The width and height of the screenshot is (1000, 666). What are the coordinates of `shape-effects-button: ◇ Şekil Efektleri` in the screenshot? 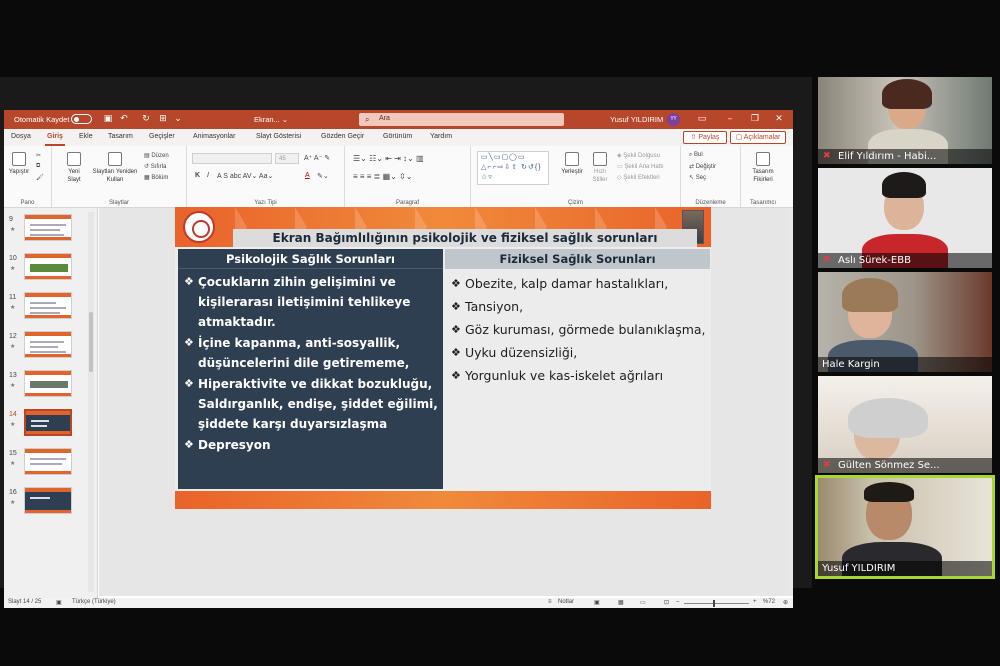 It's located at (638, 177).